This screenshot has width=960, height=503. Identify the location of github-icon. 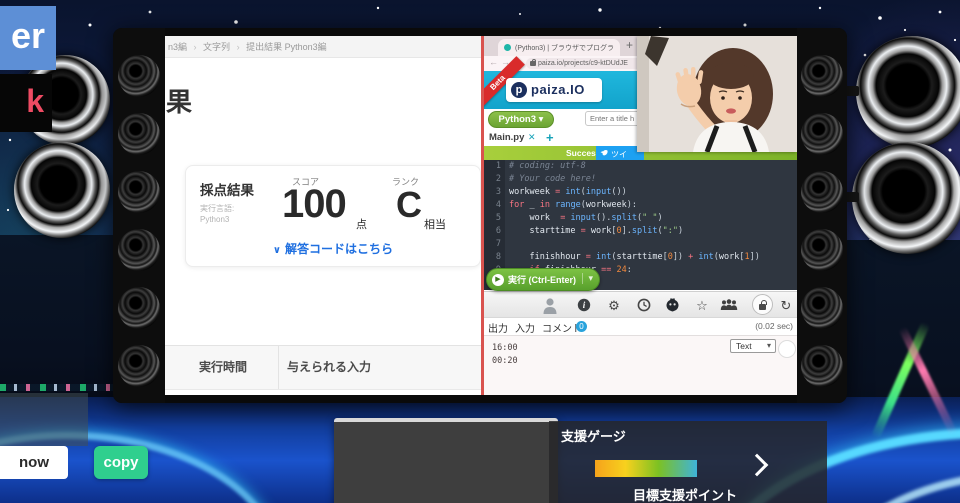
(672, 306).